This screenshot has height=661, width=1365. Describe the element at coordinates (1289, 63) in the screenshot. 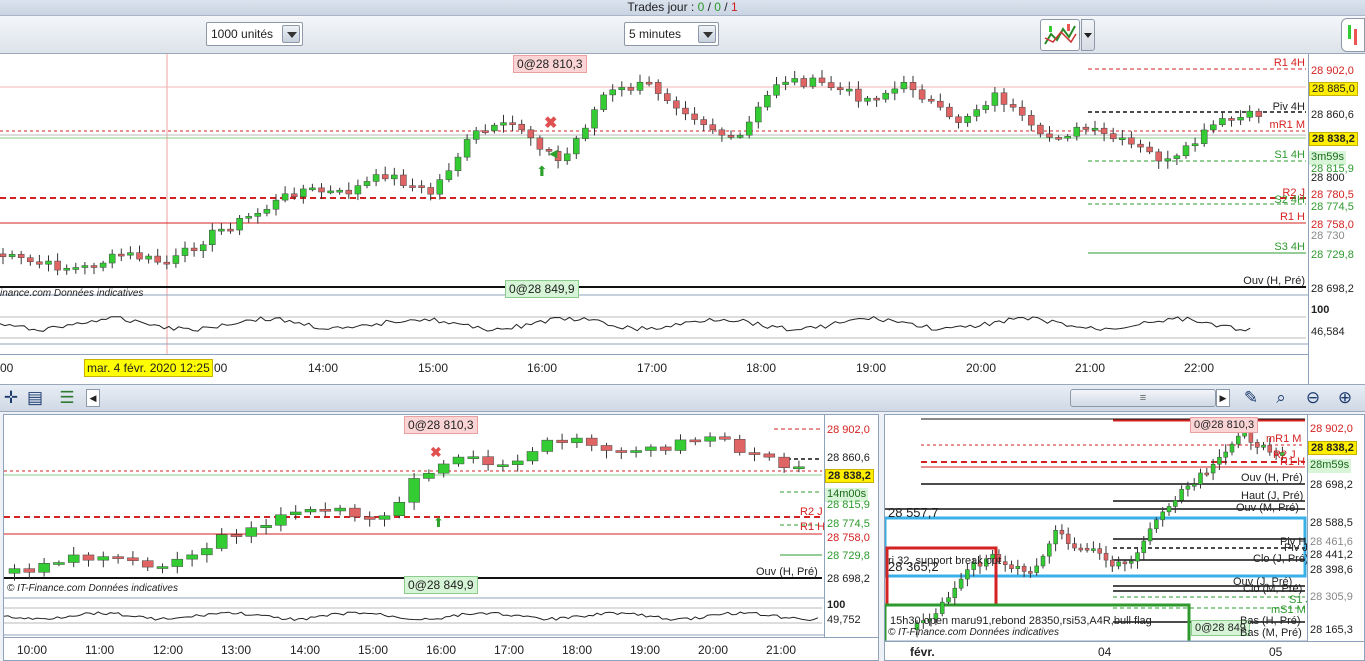

I see `level-label: R1 4H` at that location.